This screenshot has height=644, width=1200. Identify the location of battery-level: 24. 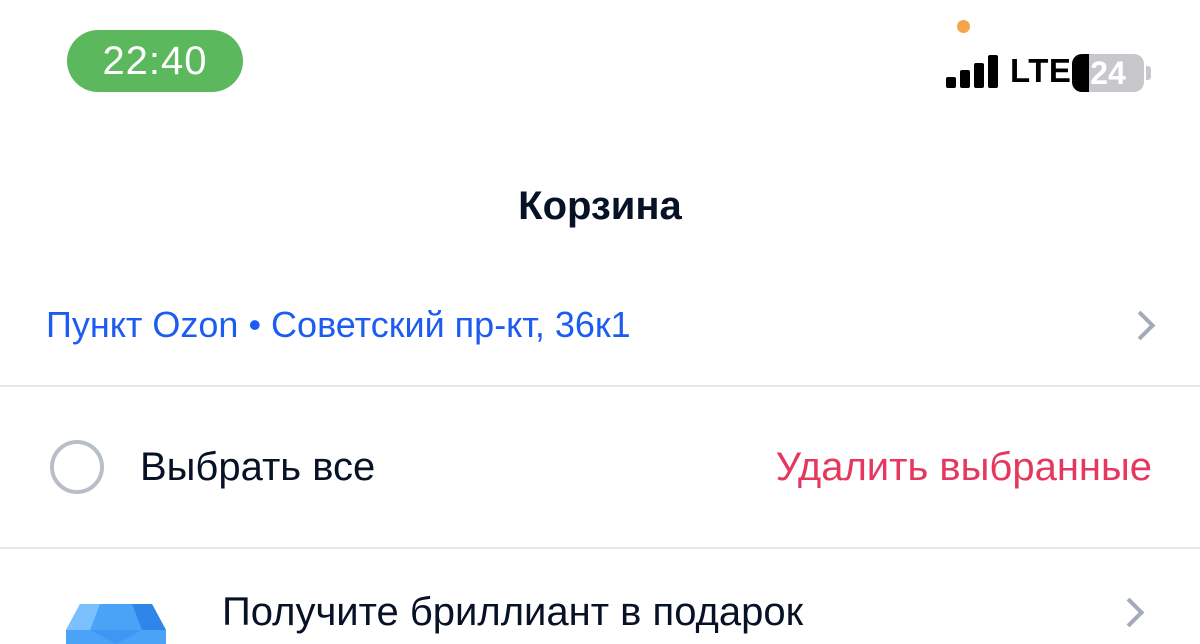
(1108, 72).